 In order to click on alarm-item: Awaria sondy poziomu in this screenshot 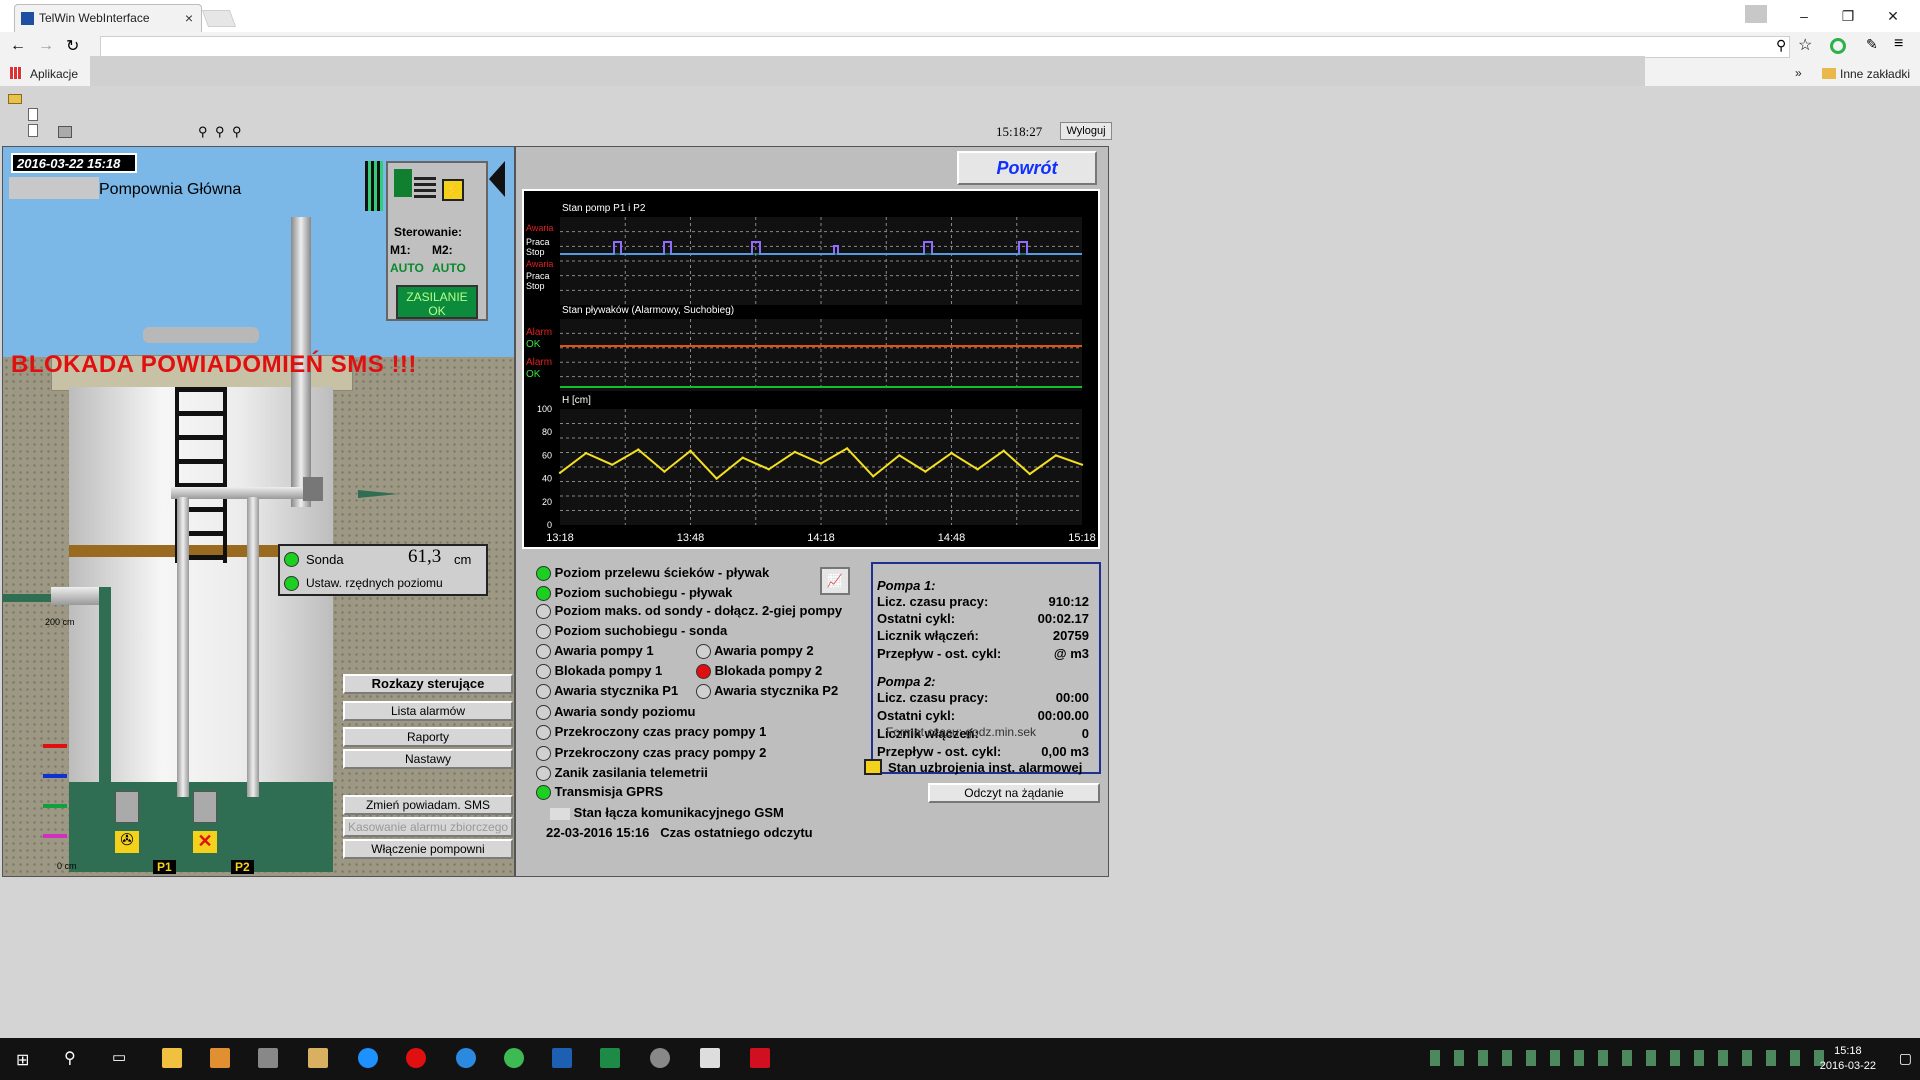, I will do `click(615, 712)`.